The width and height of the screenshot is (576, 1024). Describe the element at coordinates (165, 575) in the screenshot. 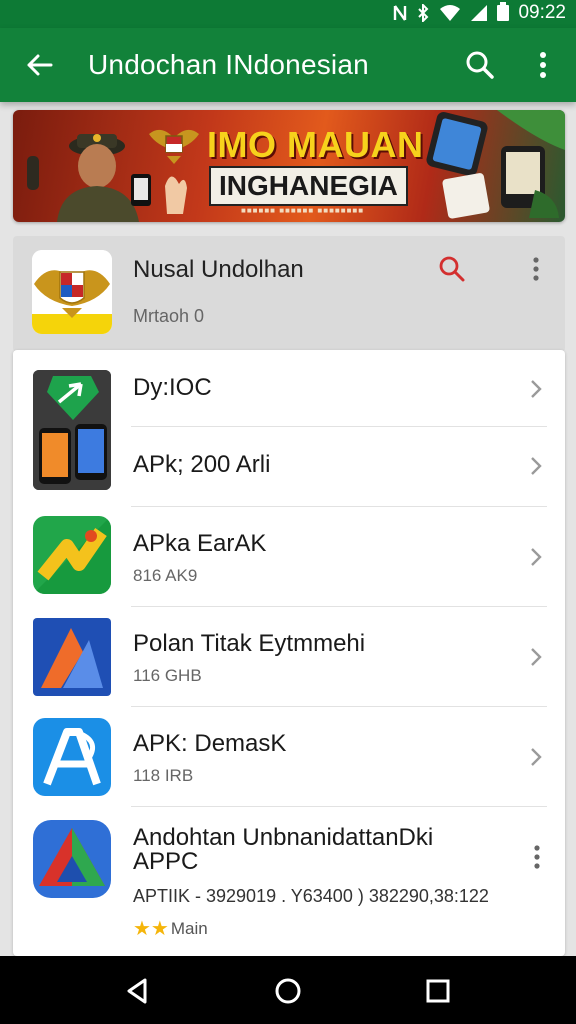

I see `app-subtitle: 816 AK9` at that location.